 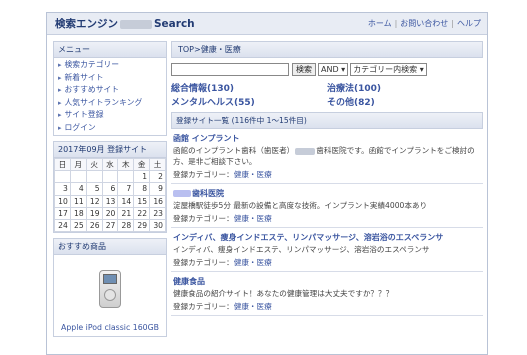 I want to click on calendar-day: 13, so click(x=110, y=201).